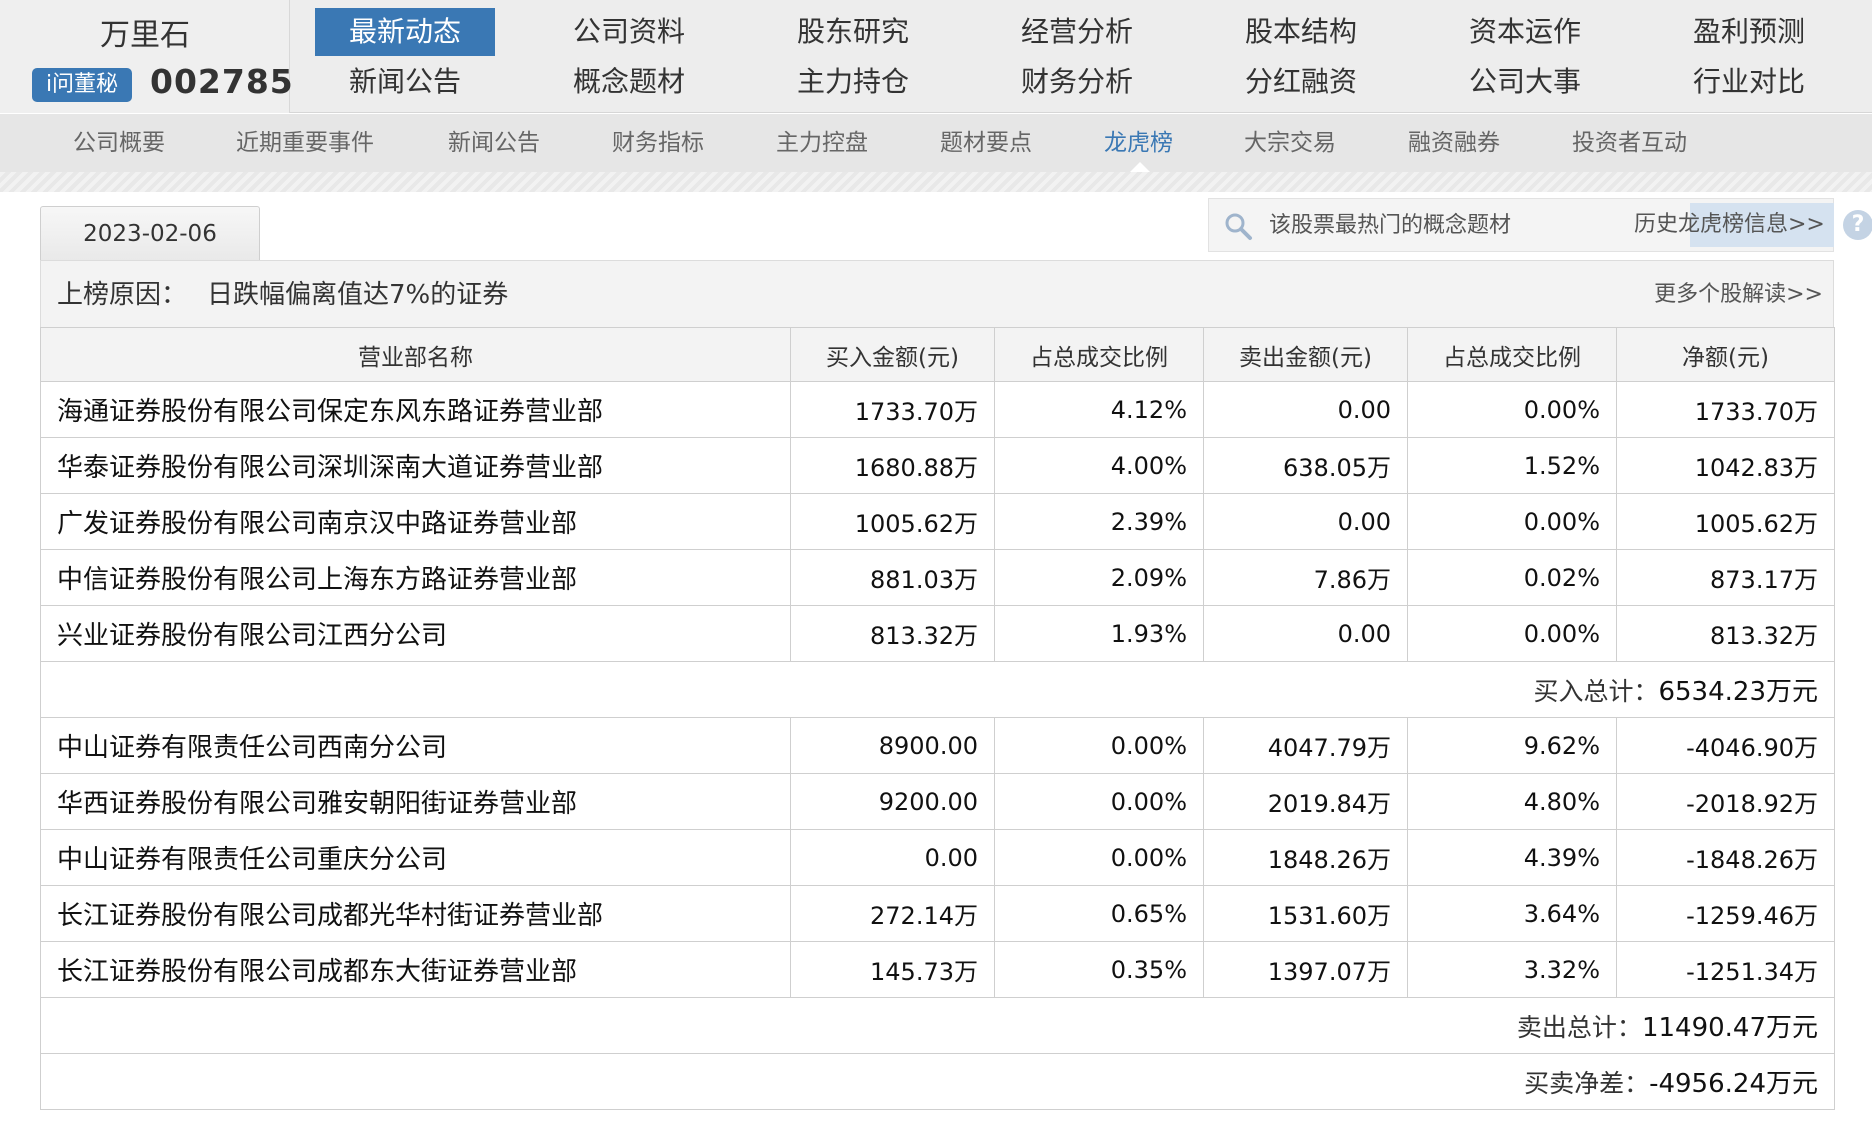  Describe the element at coordinates (1099, 913) in the screenshot. I see `buy-ratio: 0.65%` at that location.